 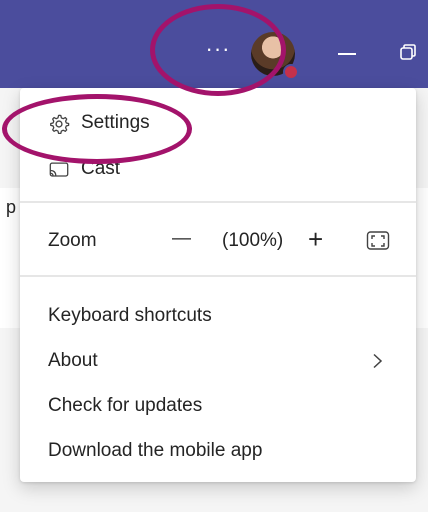 What do you see at coordinates (218, 318) in the screenshot?
I see `menu-item-keyboard-shortcuts: Keyboard shortcuts` at bounding box center [218, 318].